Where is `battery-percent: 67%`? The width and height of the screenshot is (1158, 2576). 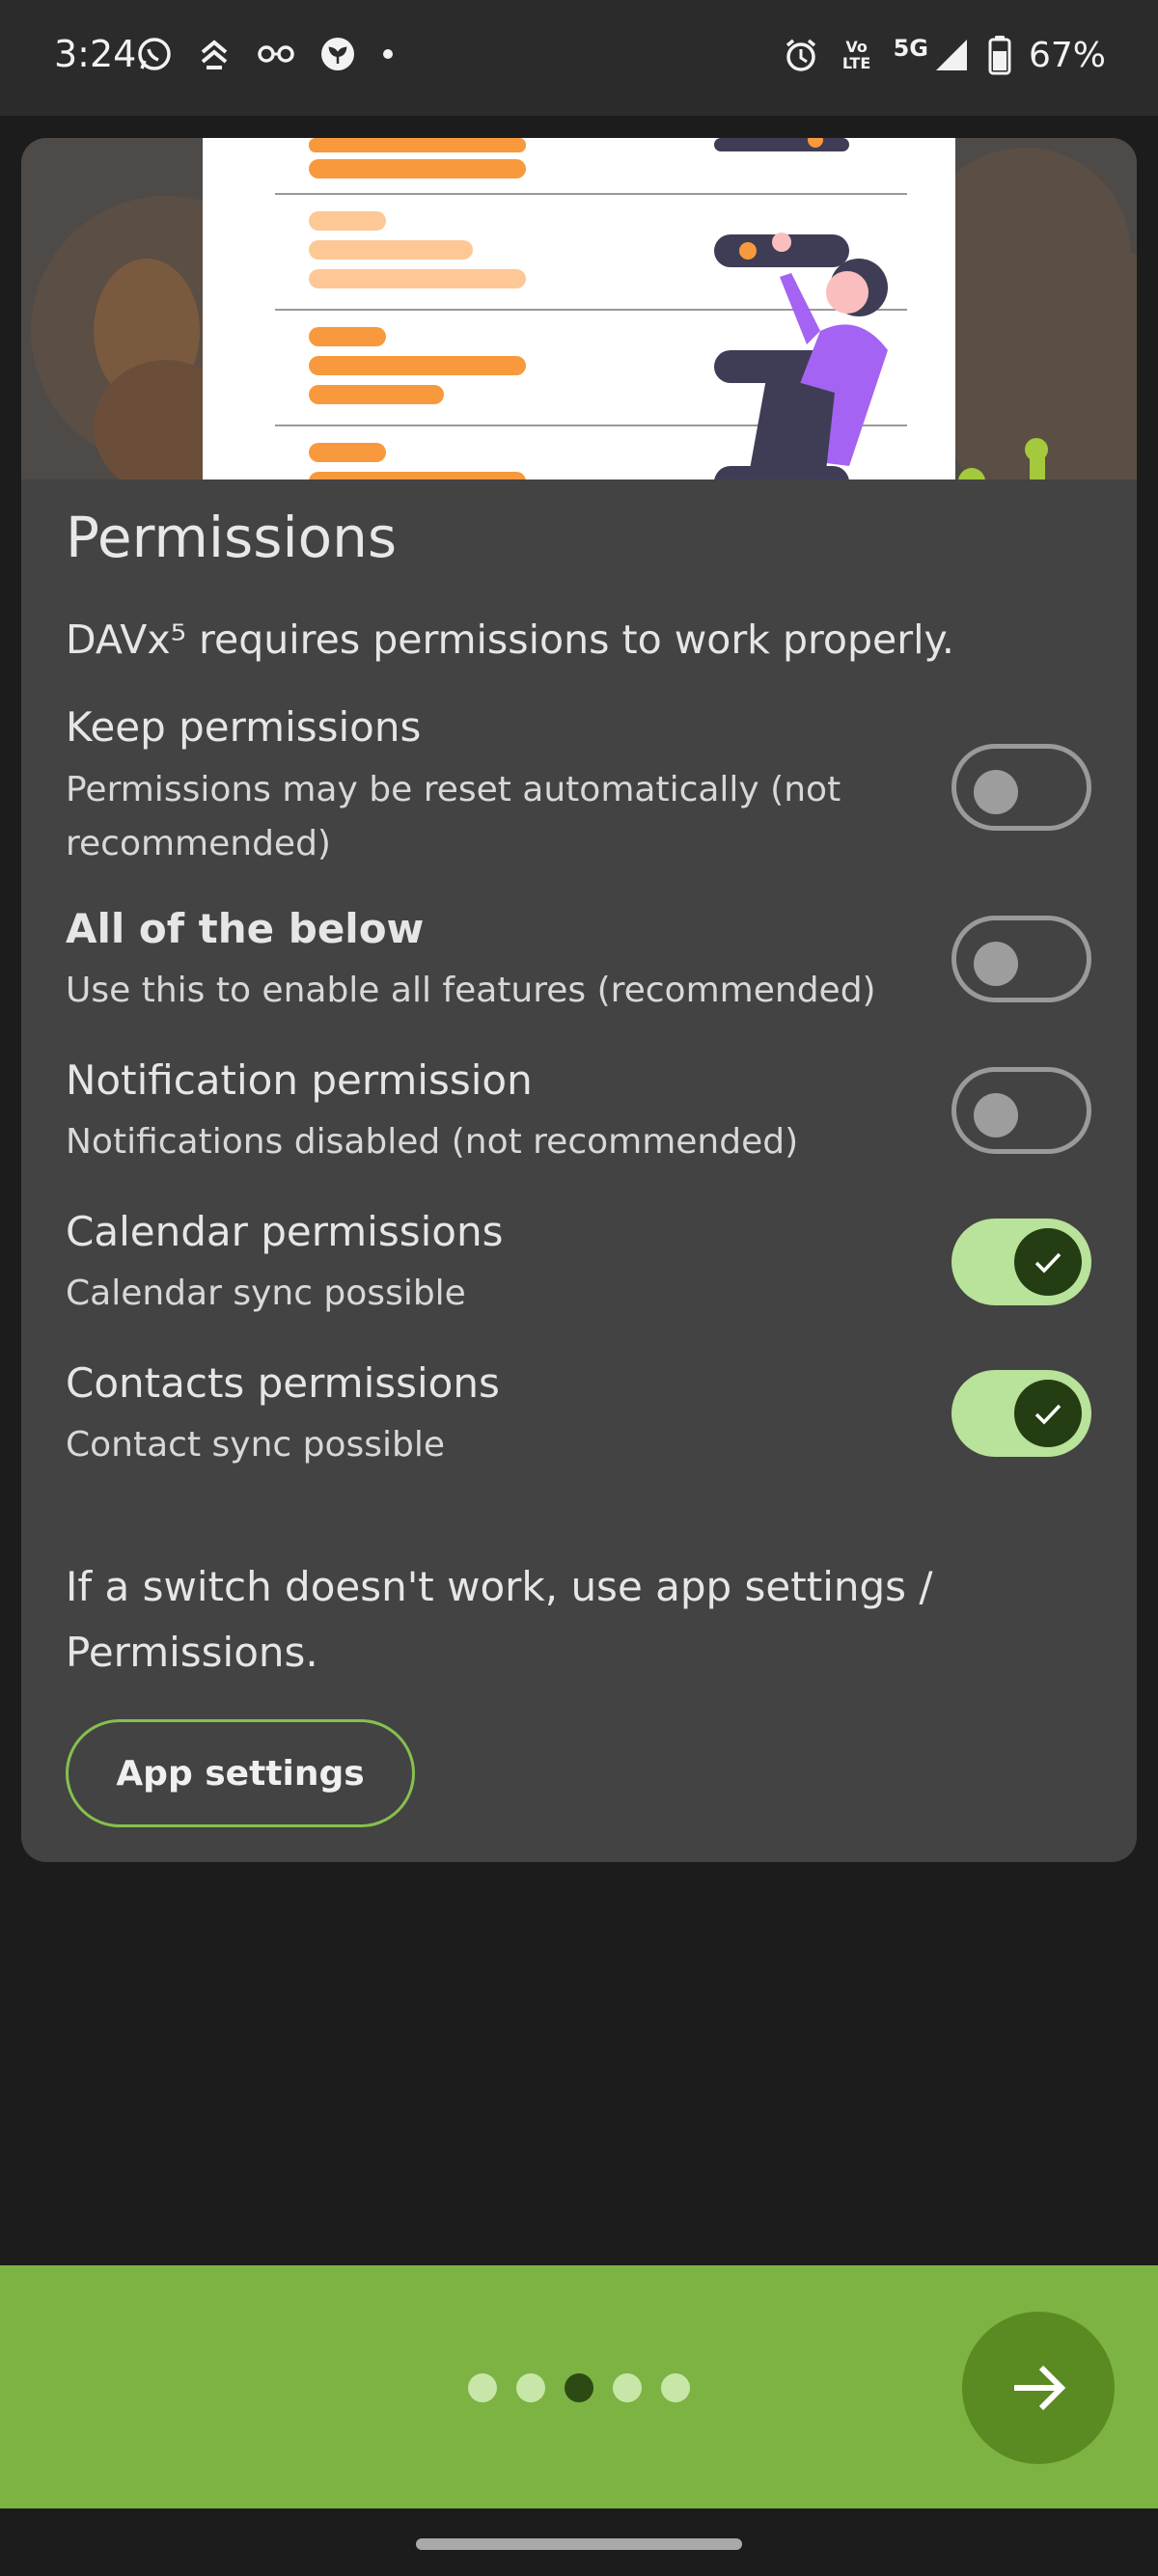 battery-percent: 67% is located at coordinates (1067, 55).